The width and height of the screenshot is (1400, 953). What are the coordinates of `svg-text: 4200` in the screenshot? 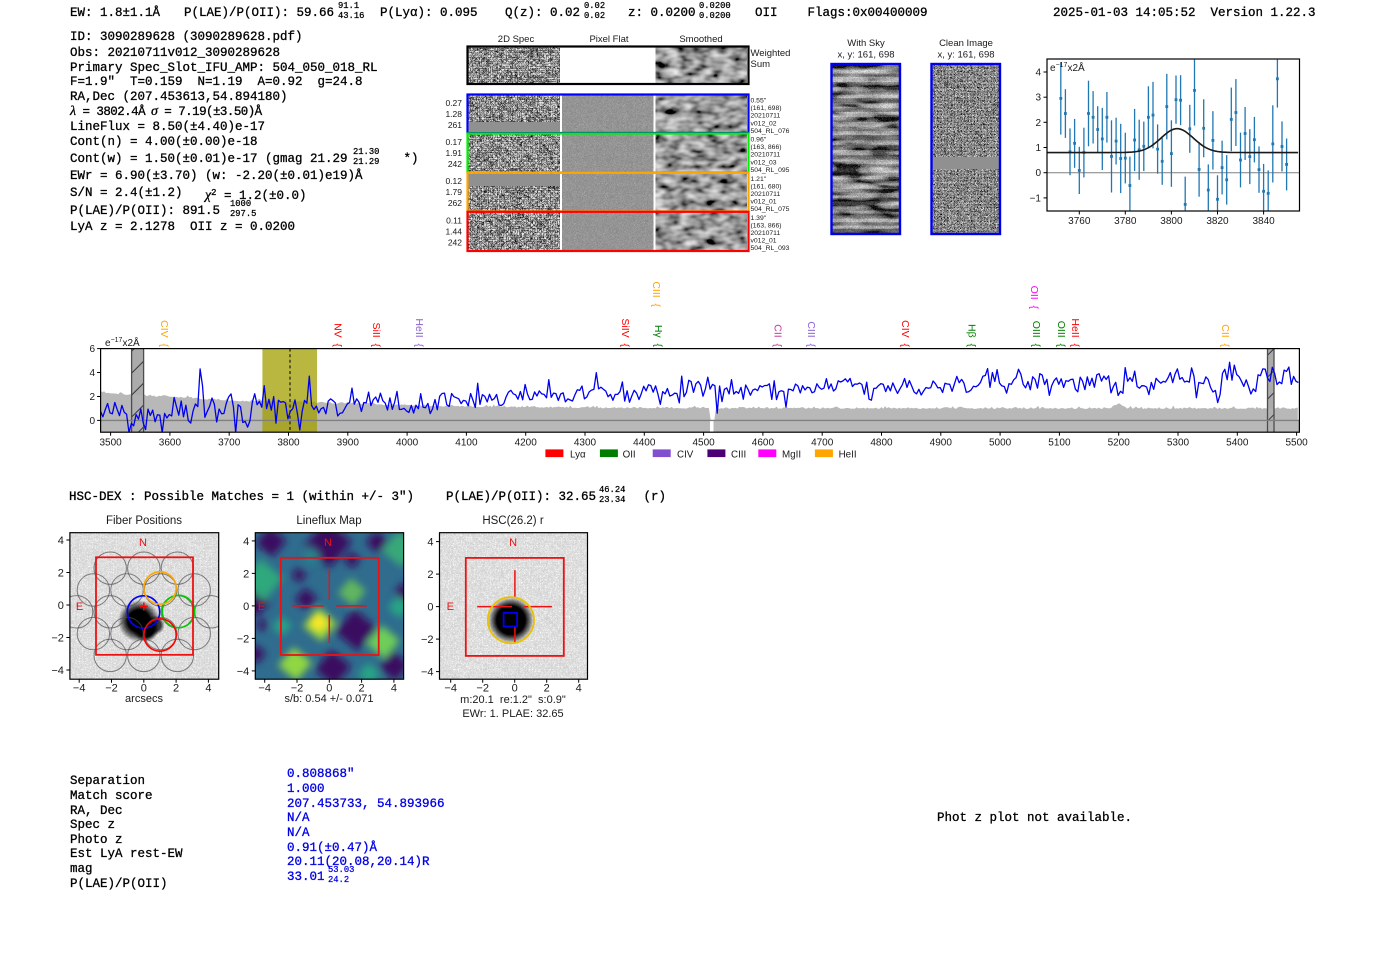 It's located at (526, 443).